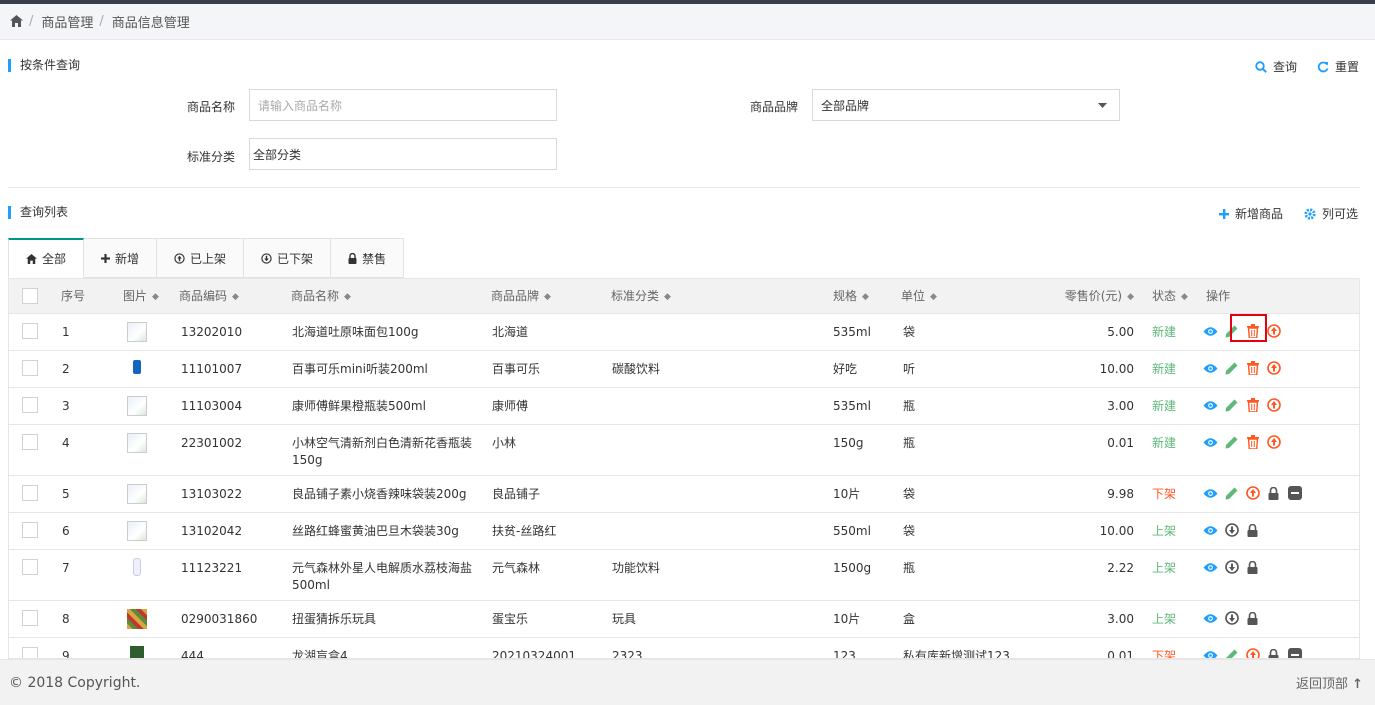 This screenshot has width=1375, height=705. Describe the element at coordinates (1329, 682) in the screenshot. I see `back-to-top-link: 返回顶部 ↑` at that location.